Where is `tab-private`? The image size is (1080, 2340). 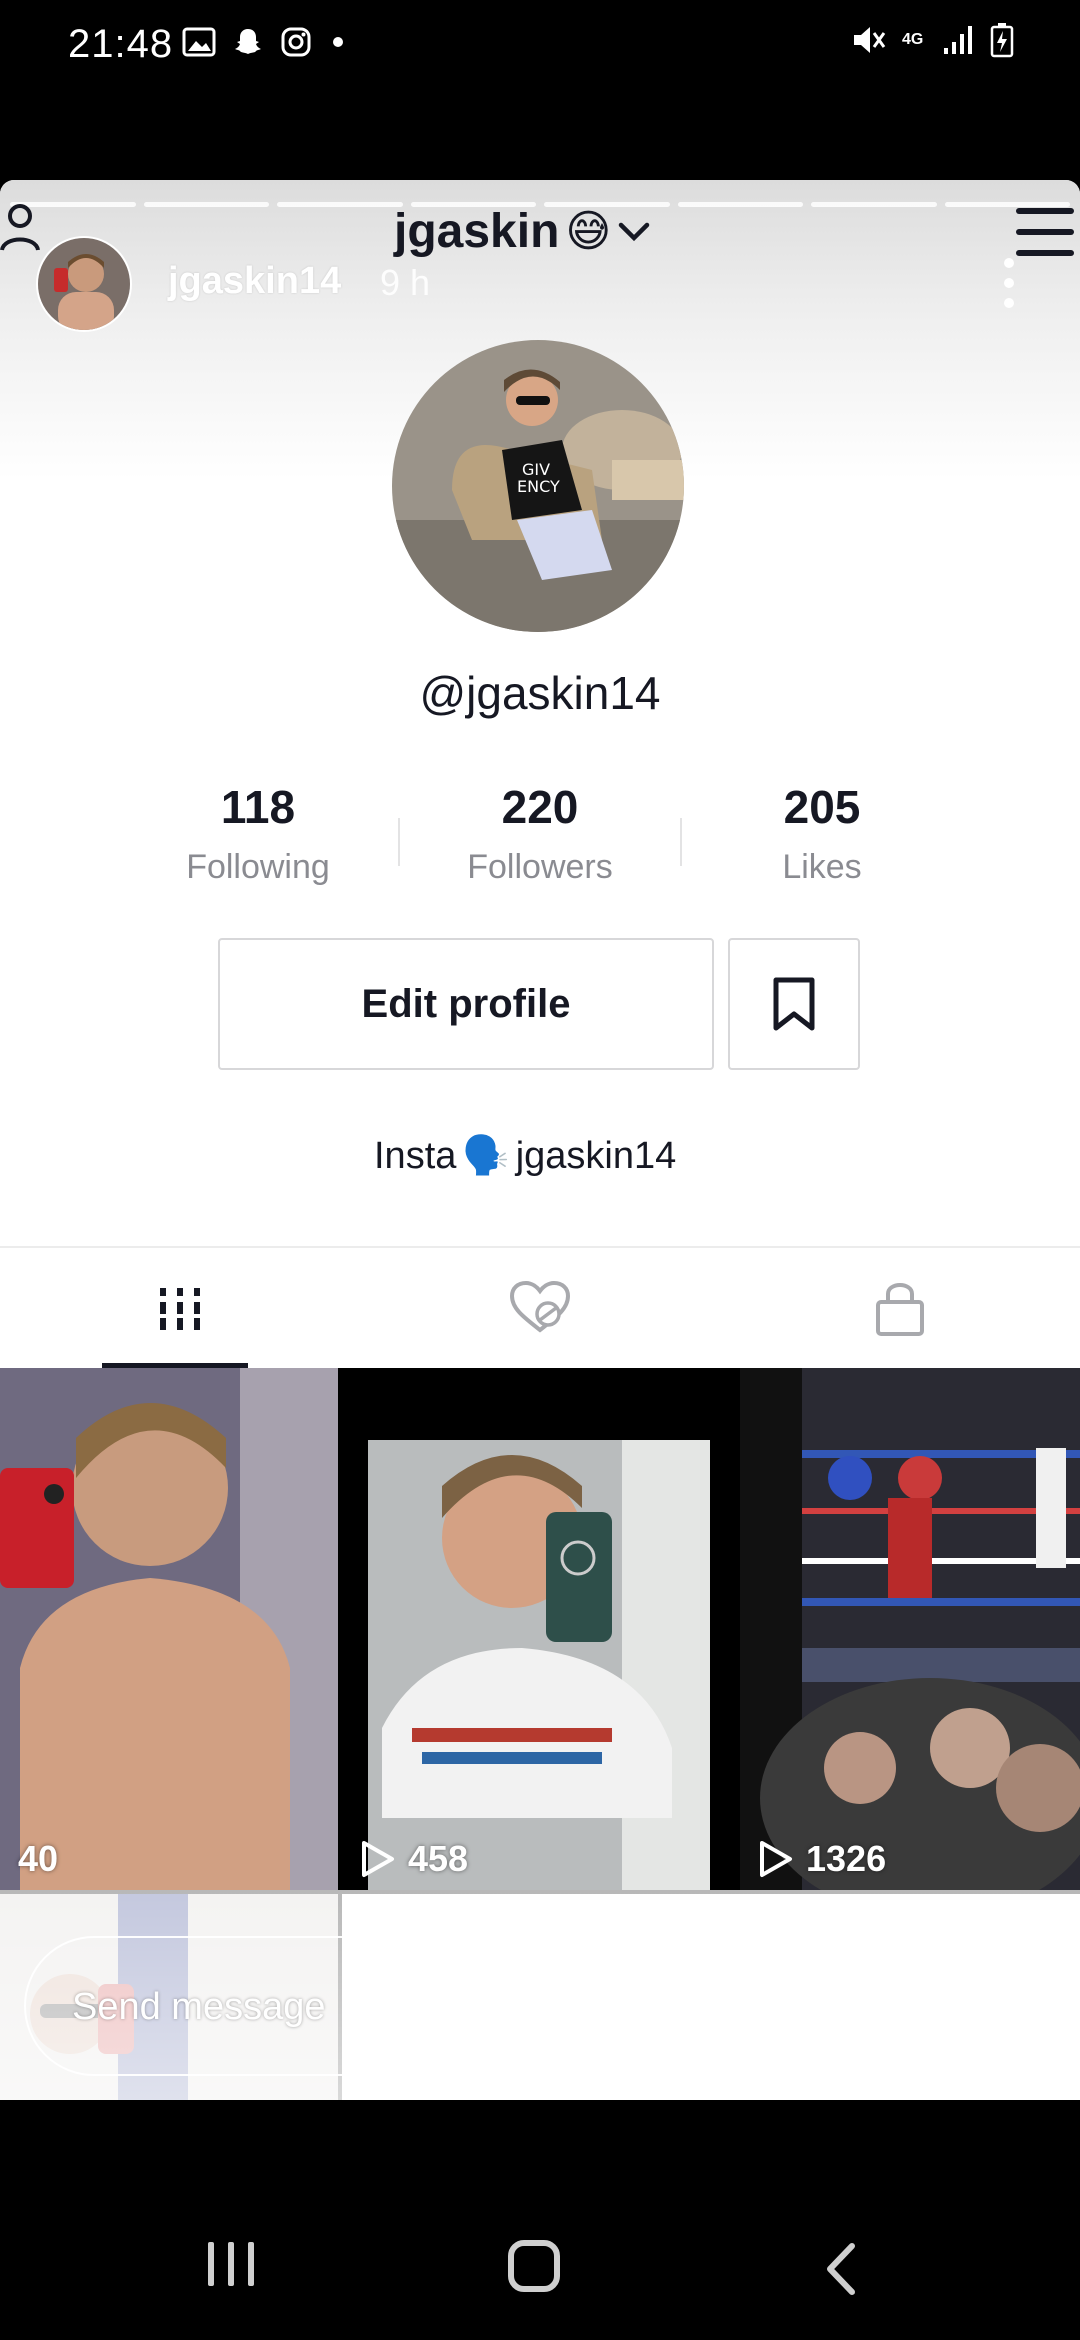
tab-private is located at coordinates (900, 1308).